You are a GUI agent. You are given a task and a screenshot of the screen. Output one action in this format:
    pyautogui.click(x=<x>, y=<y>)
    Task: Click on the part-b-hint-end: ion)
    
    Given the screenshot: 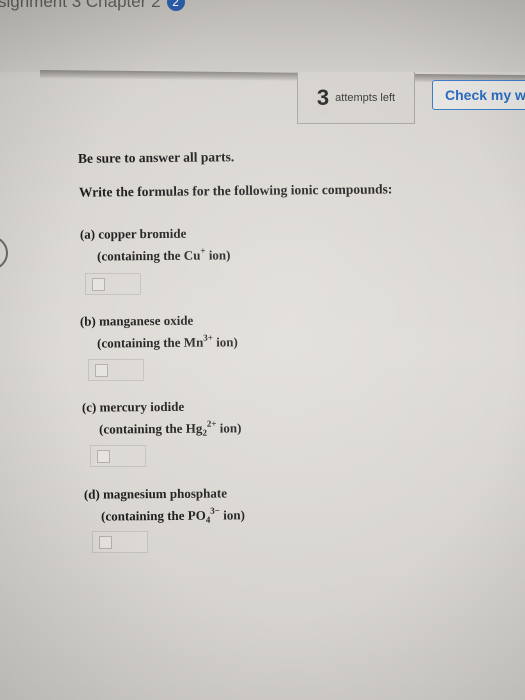 What is the action you would take?
    pyautogui.click(x=225, y=342)
    